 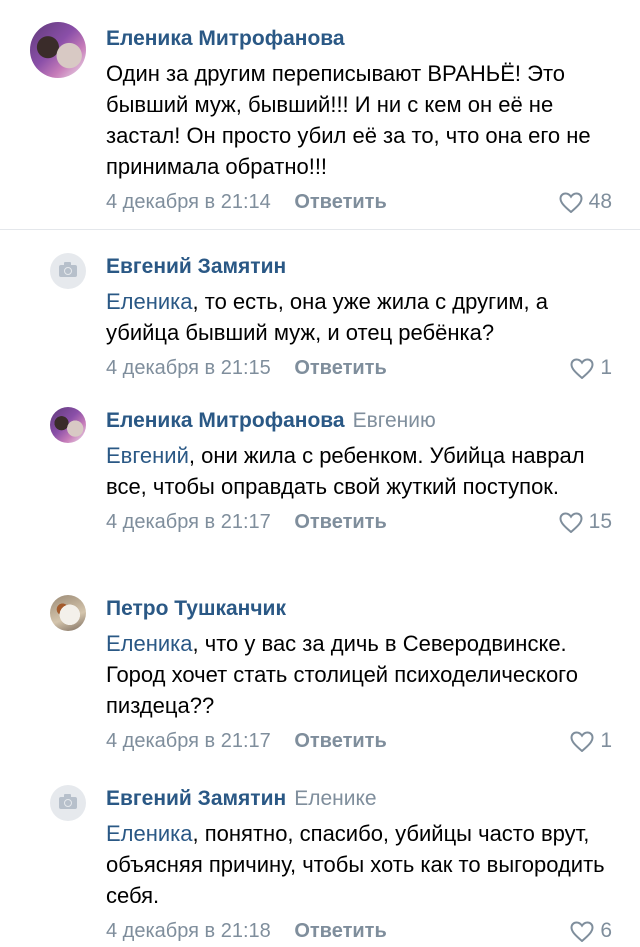 I want to click on author-line: Евгений Замятин Еленике, so click(x=361, y=799).